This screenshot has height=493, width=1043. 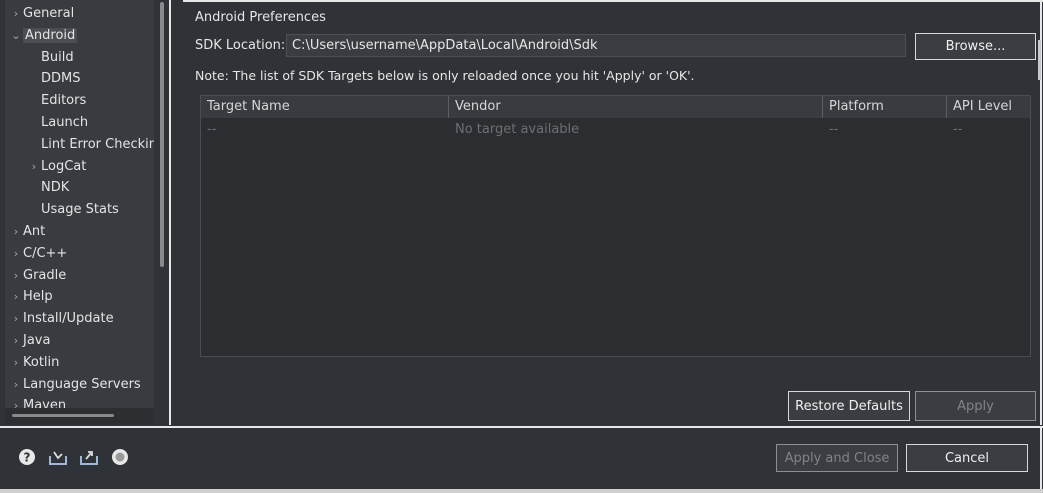 I want to click on tree-item-help: › Help, so click(x=31, y=297).